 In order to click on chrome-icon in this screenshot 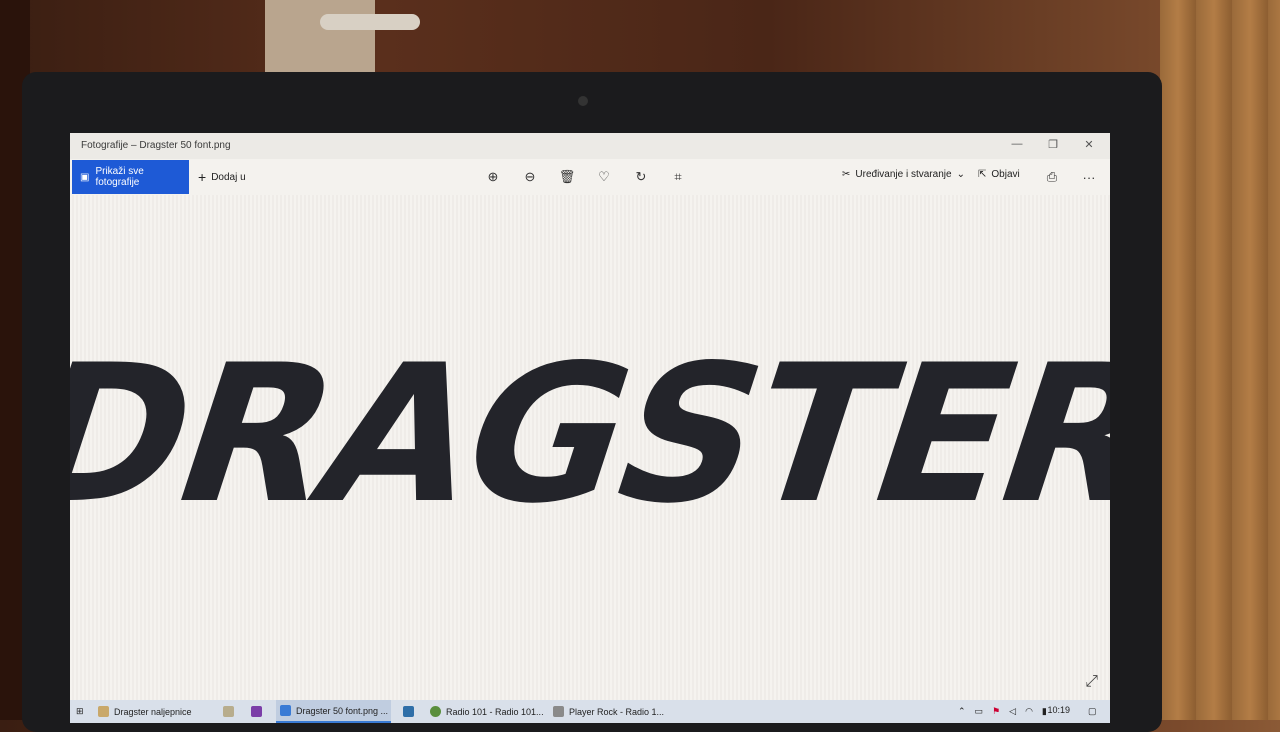, I will do `click(435, 711)`.